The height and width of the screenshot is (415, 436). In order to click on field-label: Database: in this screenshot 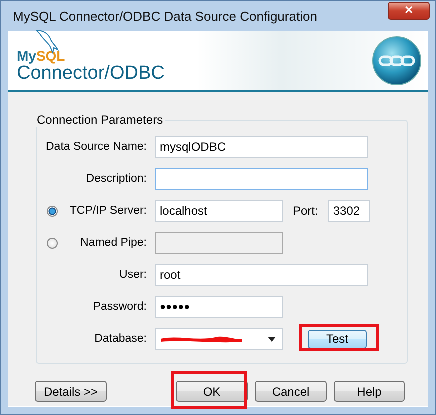, I will do `click(120, 339)`.